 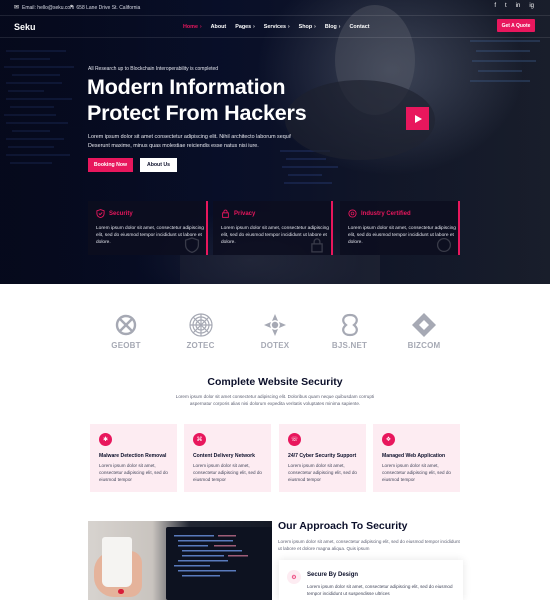 What do you see at coordinates (514, 6) in the screenshot?
I see `social-links: f t in ig` at bounding box center [514, 6].